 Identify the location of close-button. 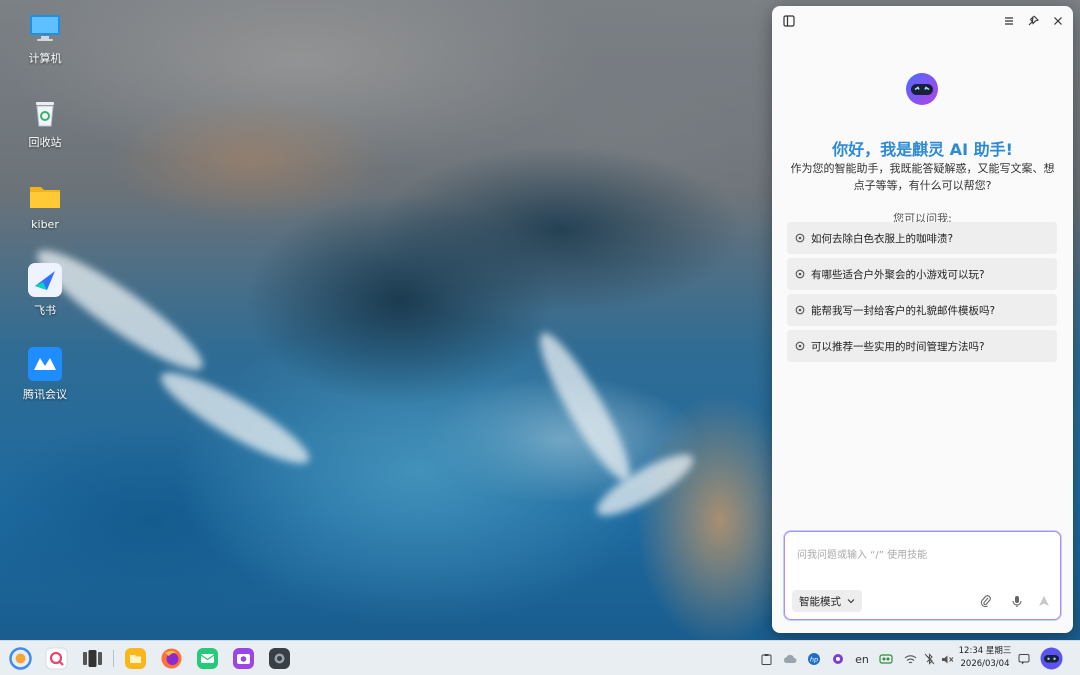
(1058, 21).